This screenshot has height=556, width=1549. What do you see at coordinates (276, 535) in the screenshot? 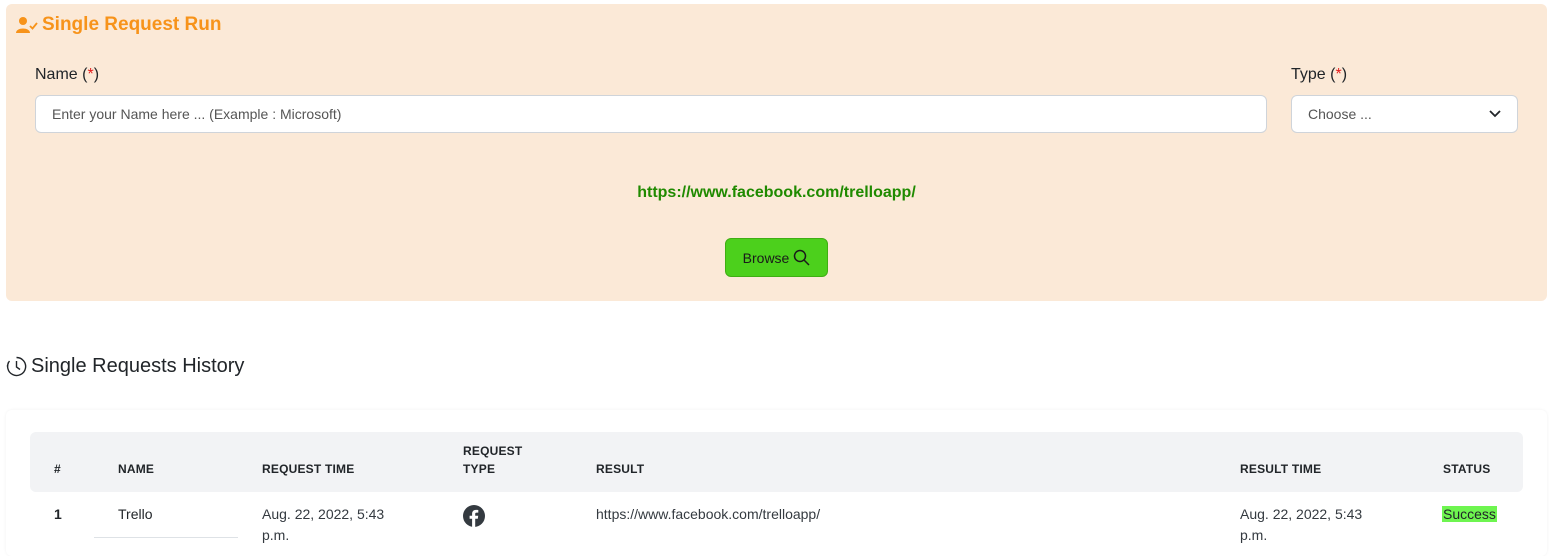
I see `row-request-time-line2: p.m.` at bounding box center [276, 535].